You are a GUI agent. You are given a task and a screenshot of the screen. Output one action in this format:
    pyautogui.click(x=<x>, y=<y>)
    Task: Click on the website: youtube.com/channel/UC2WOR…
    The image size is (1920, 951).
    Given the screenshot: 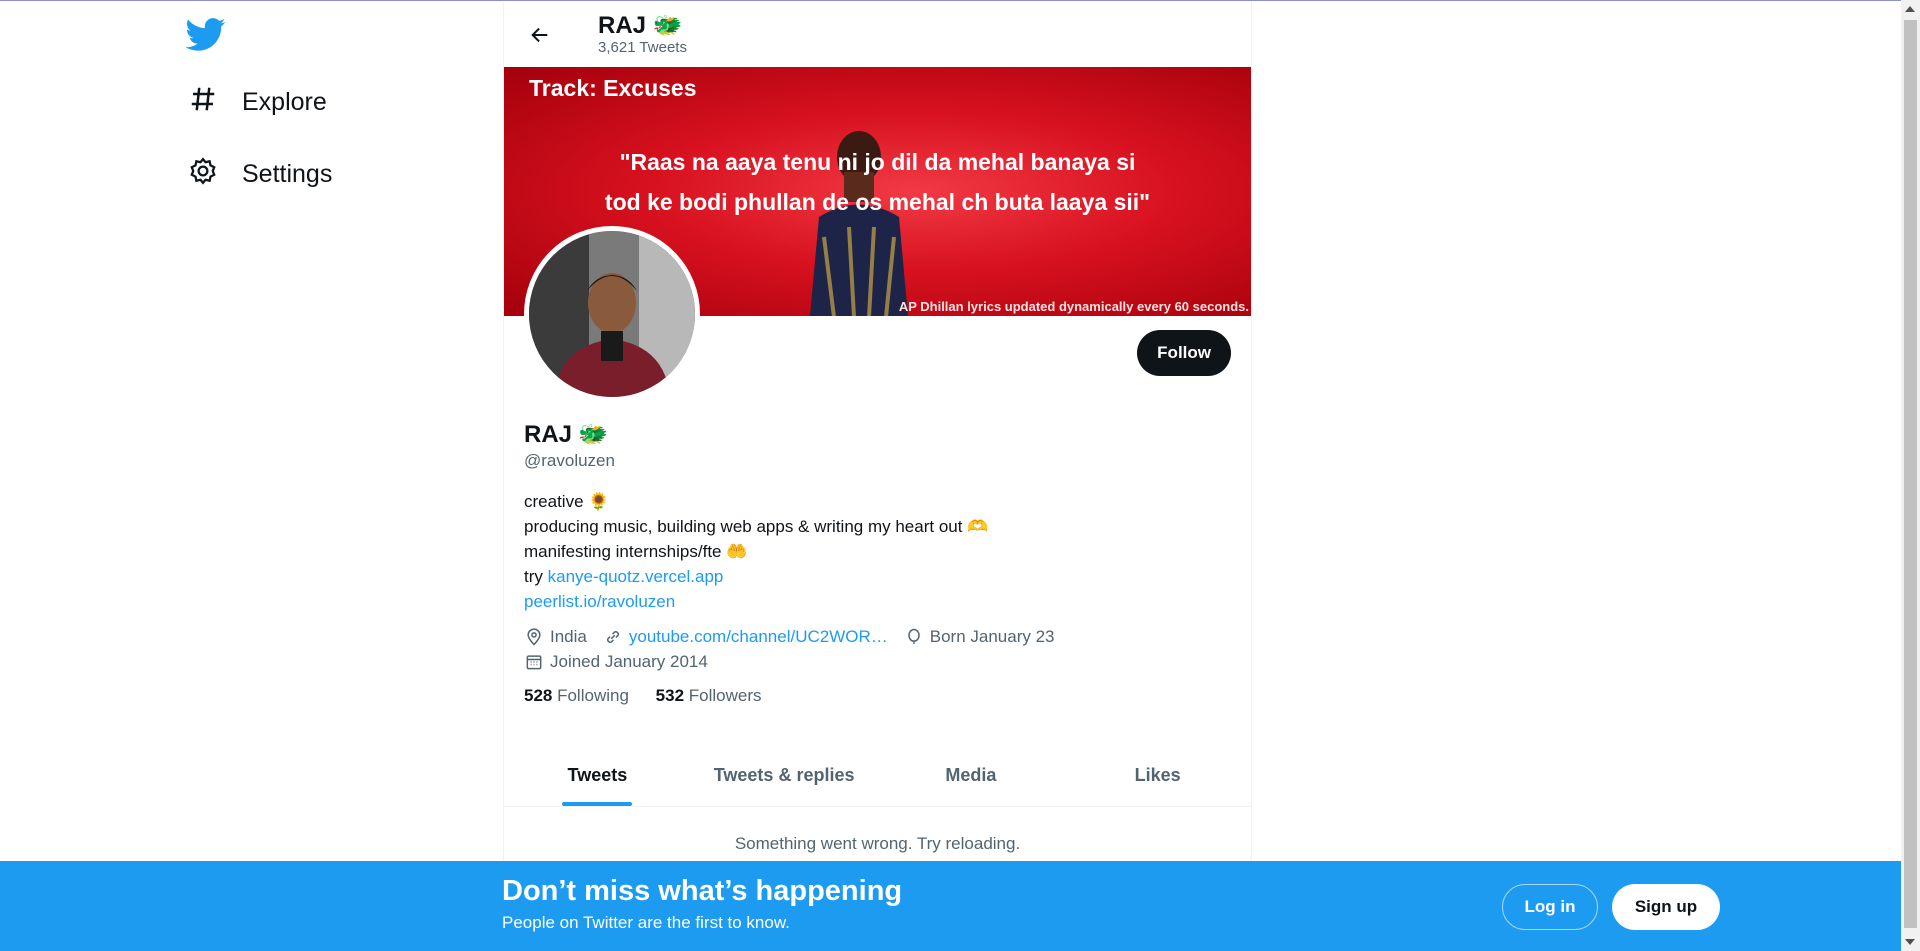 What is the action you would take?
    pyautogui.click(x=745, y=636)
    